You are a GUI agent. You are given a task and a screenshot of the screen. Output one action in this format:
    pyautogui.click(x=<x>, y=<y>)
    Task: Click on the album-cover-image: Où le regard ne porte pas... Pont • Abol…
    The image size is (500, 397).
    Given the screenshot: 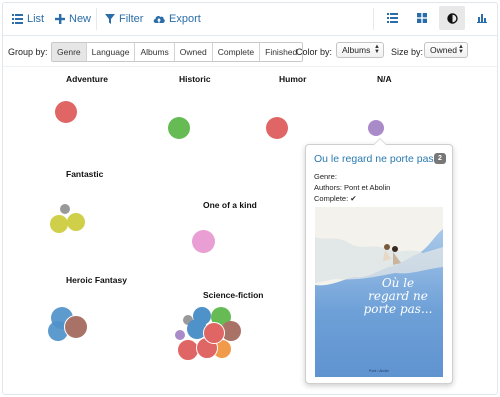 What is the action you would take?
    pyautogui.click(x=379, y=292)
    